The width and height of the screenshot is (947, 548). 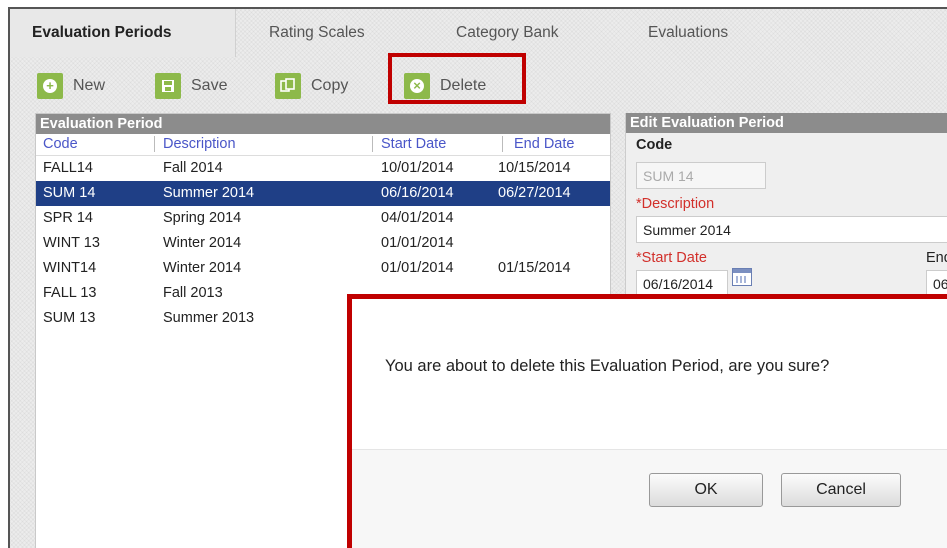 I want to click on list-column-headers: Code Description Start Date End Date, so click(x=323, y=145).